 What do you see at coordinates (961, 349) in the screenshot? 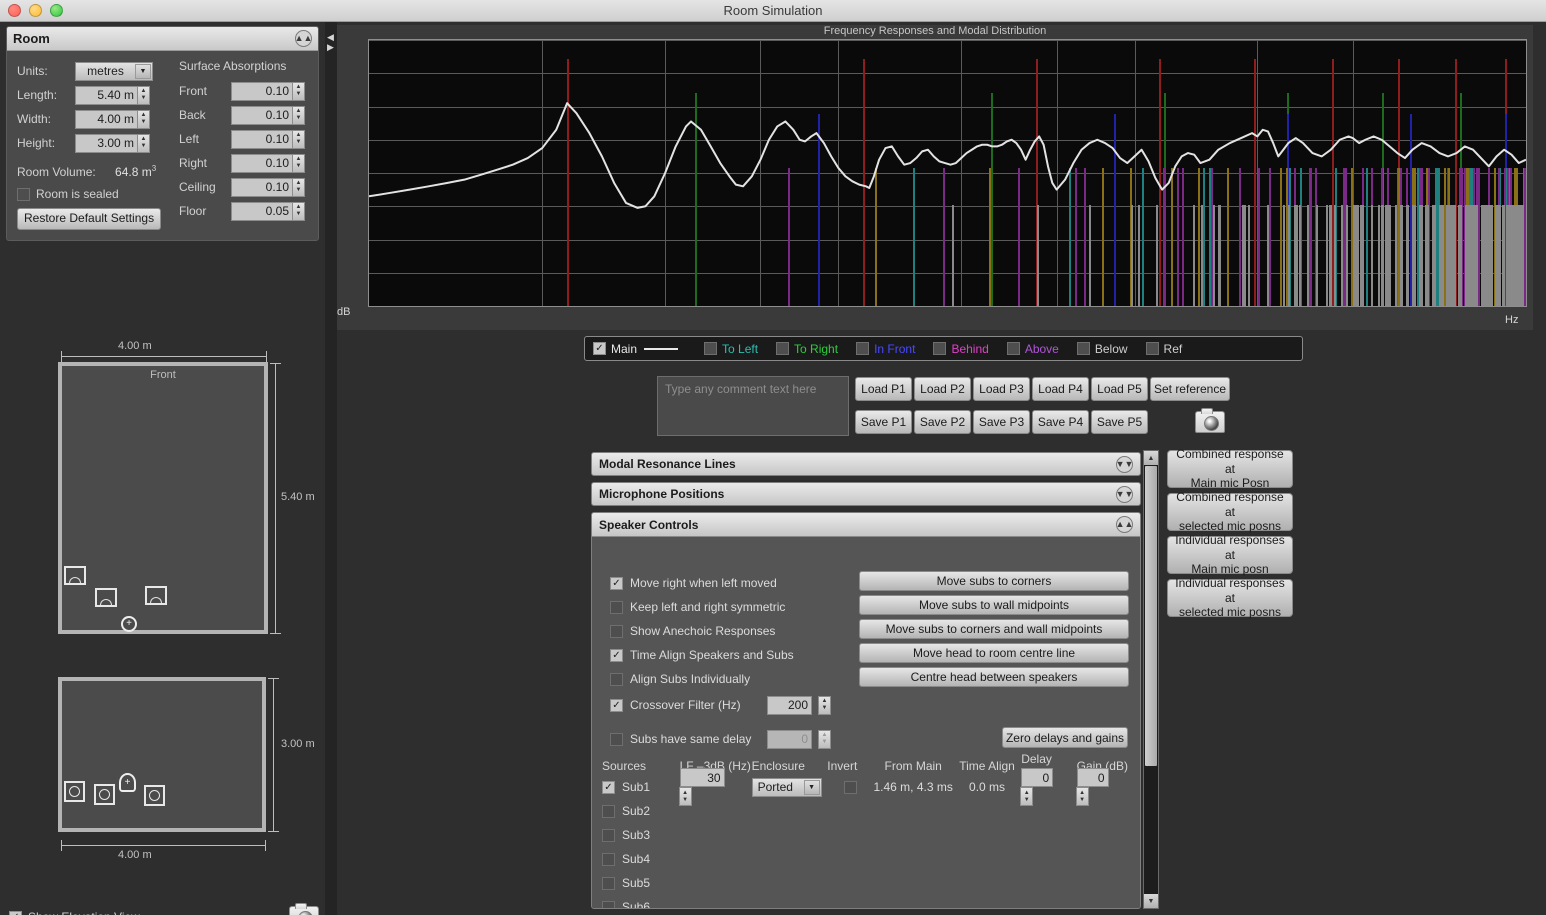
I see `legend-item-behind: Behind` at bounding box center [961, 349].